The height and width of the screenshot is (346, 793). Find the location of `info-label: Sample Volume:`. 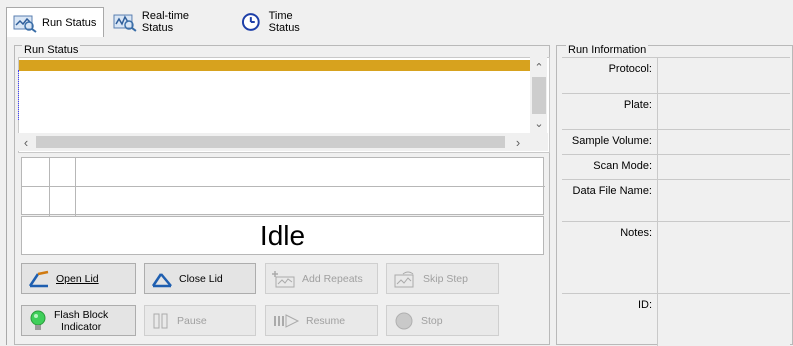

info-label: Sample Volume: is located at coordinates (610, 142).